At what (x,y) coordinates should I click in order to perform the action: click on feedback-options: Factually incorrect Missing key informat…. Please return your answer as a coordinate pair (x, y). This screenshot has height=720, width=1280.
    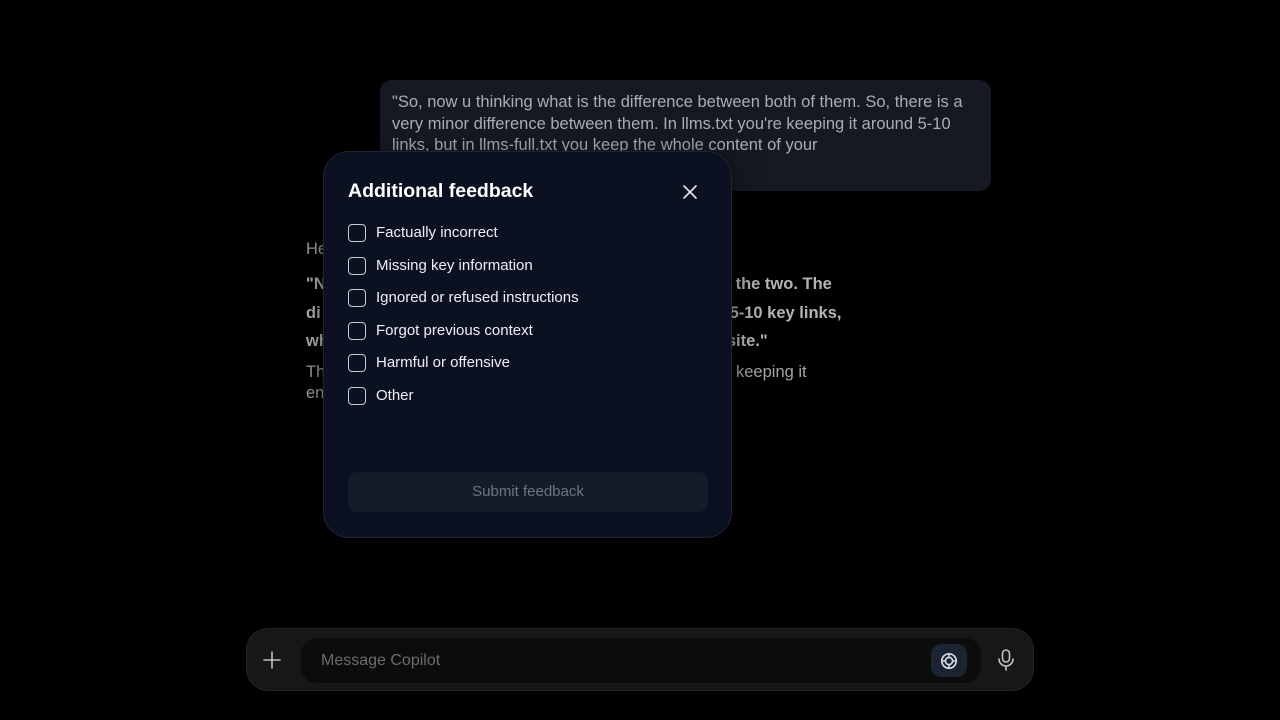
    Looking at the image, I should click on (523, 320).